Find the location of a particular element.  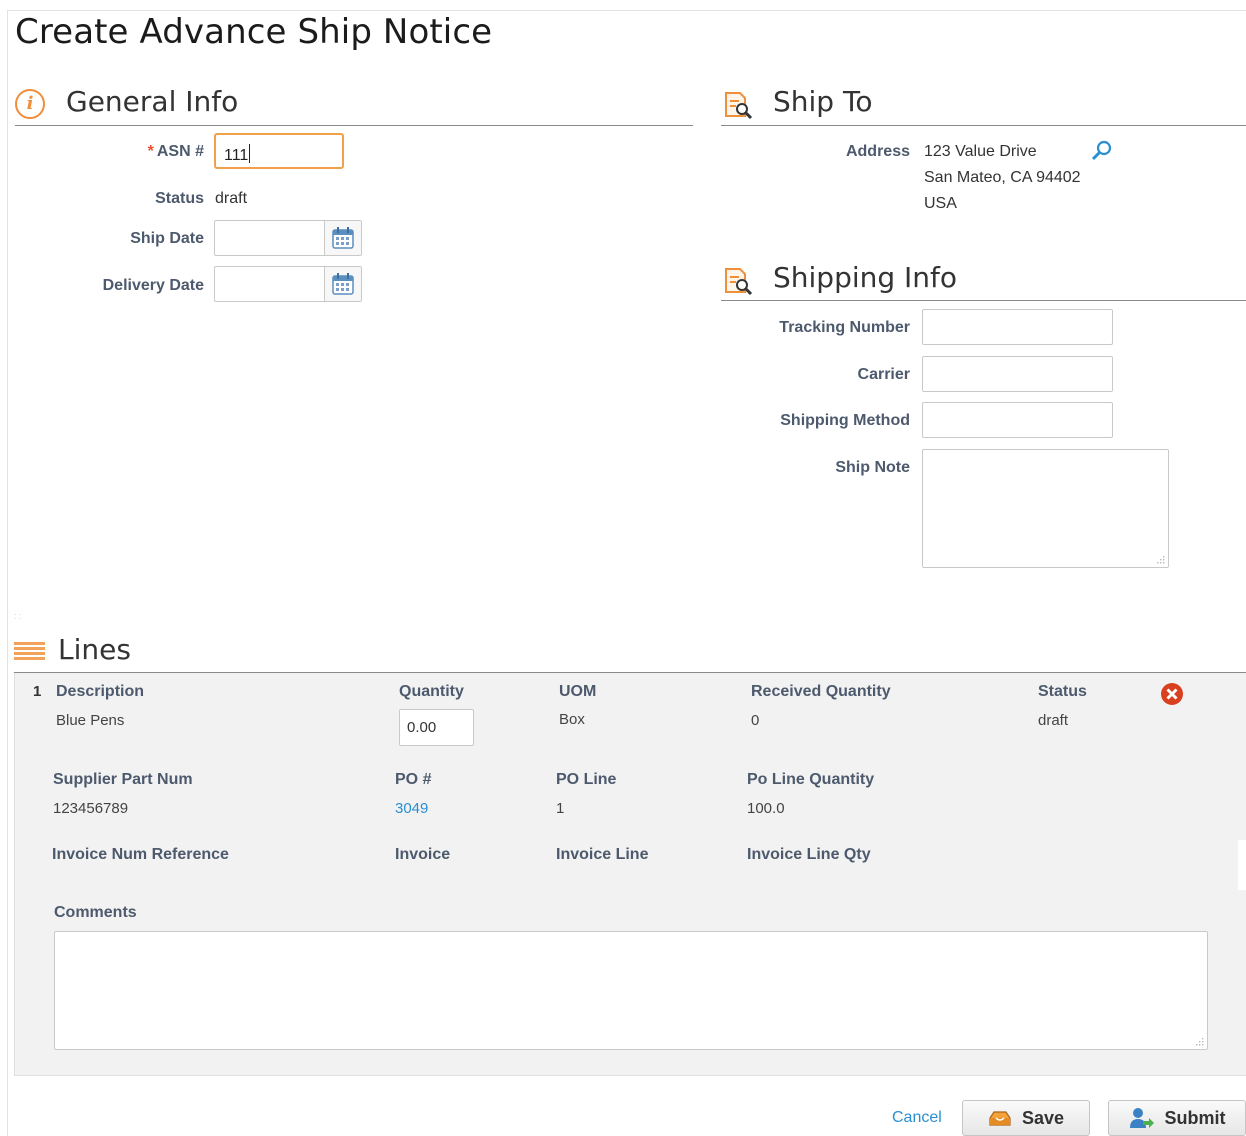

general-info-divider is located at coordinates (354, 125).